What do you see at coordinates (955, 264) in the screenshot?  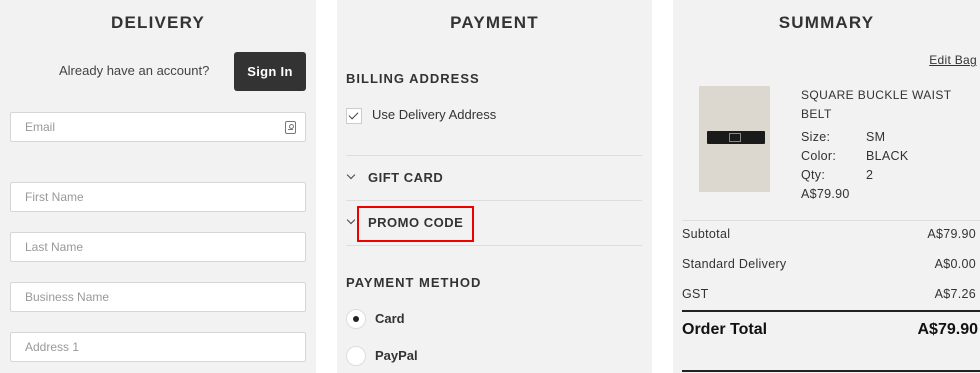 I see `delivery-value: A$0.00` at bounding box center [955, 264].